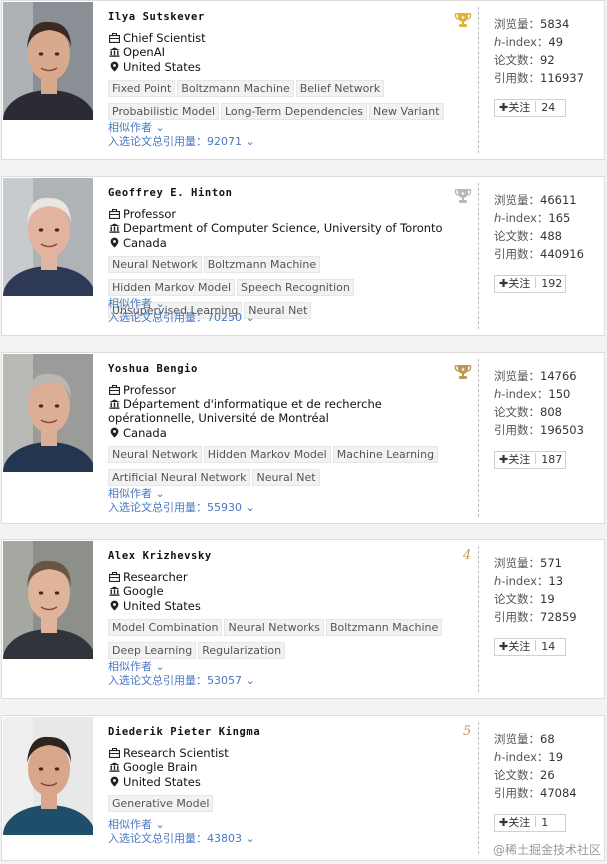 This screenshot has width=607, height=864. I want to click on stat-hindex: h-index：150, so click(532, 394).